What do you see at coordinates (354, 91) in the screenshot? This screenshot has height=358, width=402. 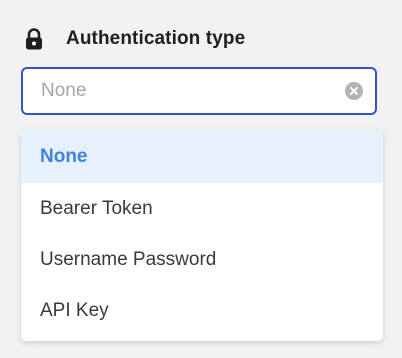 I see `clear-icon` at bounding box center [354, 91].